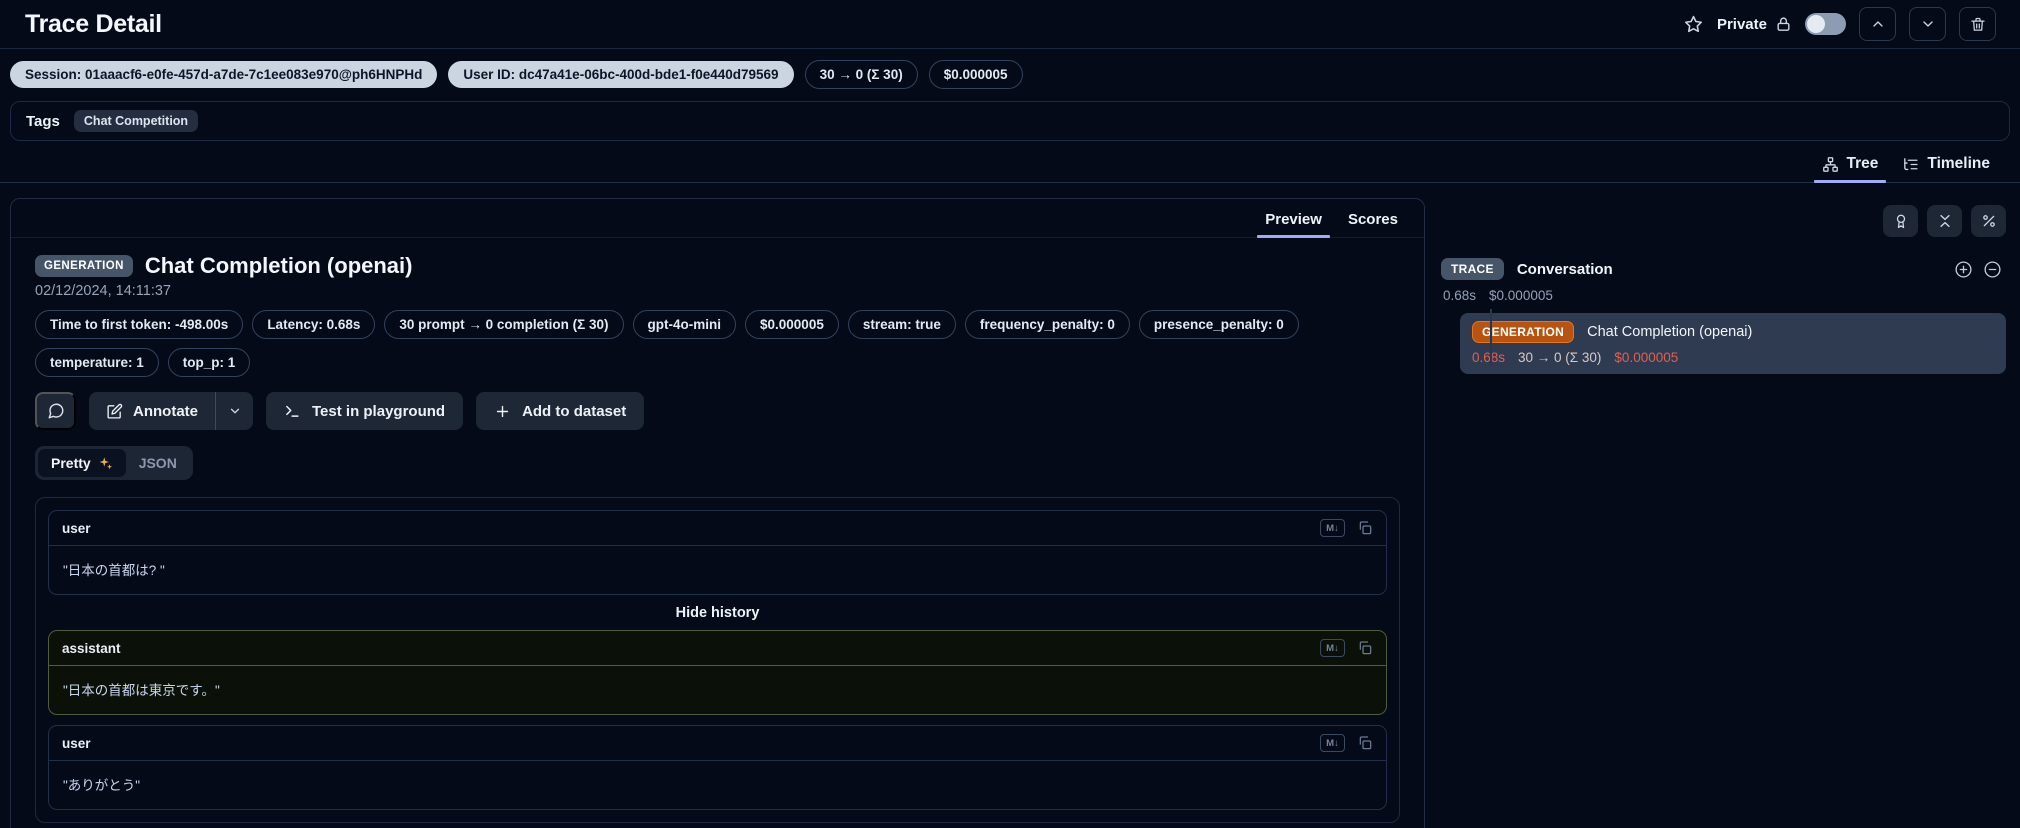 Image resolution: width=2020 pixels, height=828 pixels. What do you see at coordinates (1783, 24) in the screenshot?
I see `lock-icon` at bounding box center [1783, 24].